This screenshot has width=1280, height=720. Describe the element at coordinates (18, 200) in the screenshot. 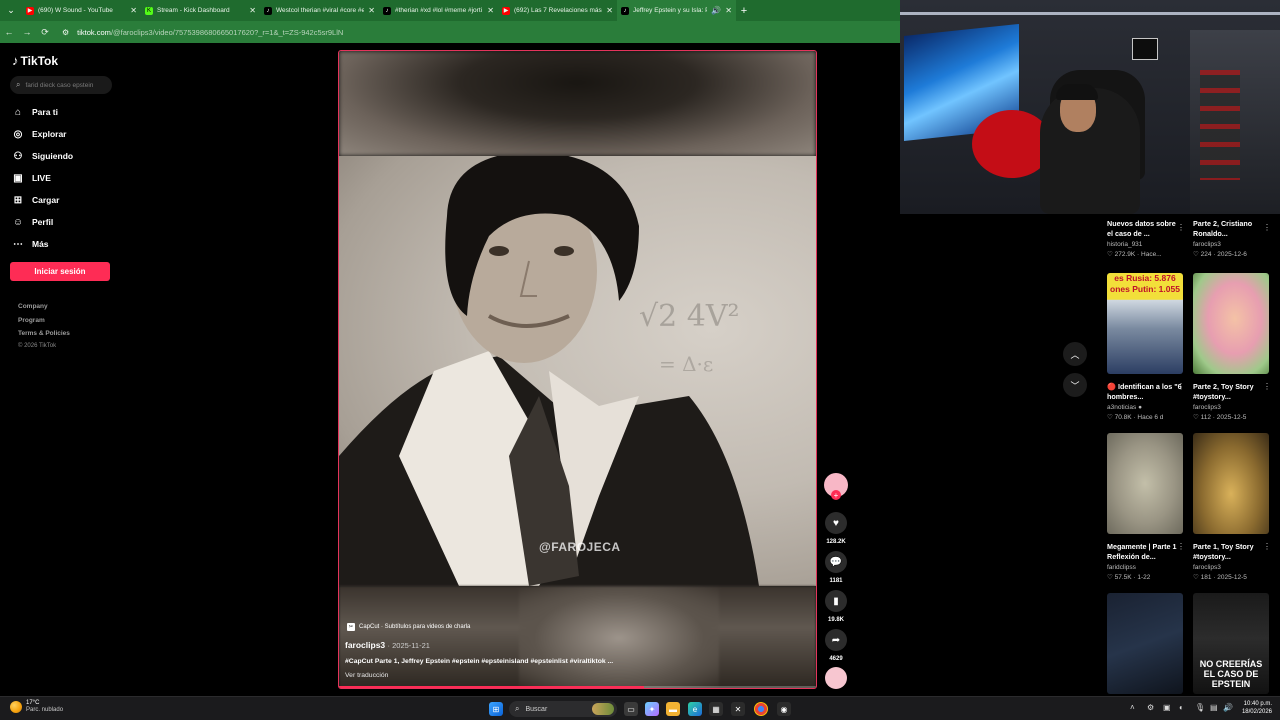

I see `upload-icon: ⊞` at that location.